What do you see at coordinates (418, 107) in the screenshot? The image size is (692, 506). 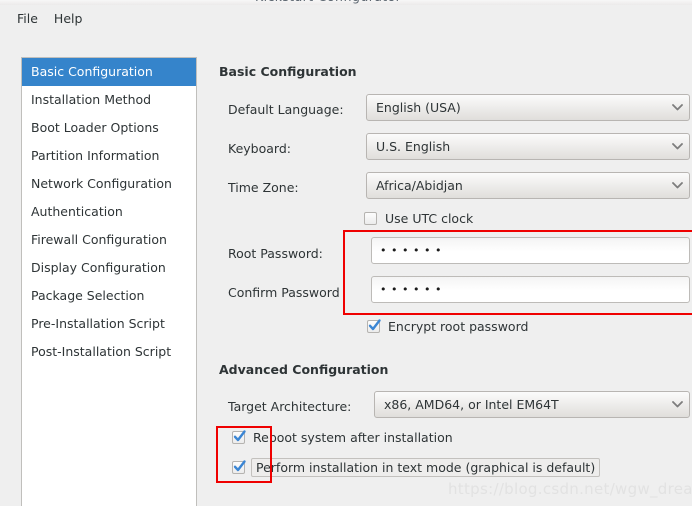 I see `default-language-value: English (USA)` at bounding box center [418, 107].